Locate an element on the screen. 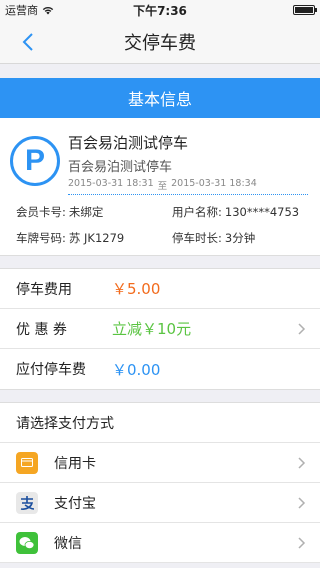 The height and width of the screenshot is (568, 320). parking-duration: 停车时长: 3分钟 is located at coordinates (213, 238).